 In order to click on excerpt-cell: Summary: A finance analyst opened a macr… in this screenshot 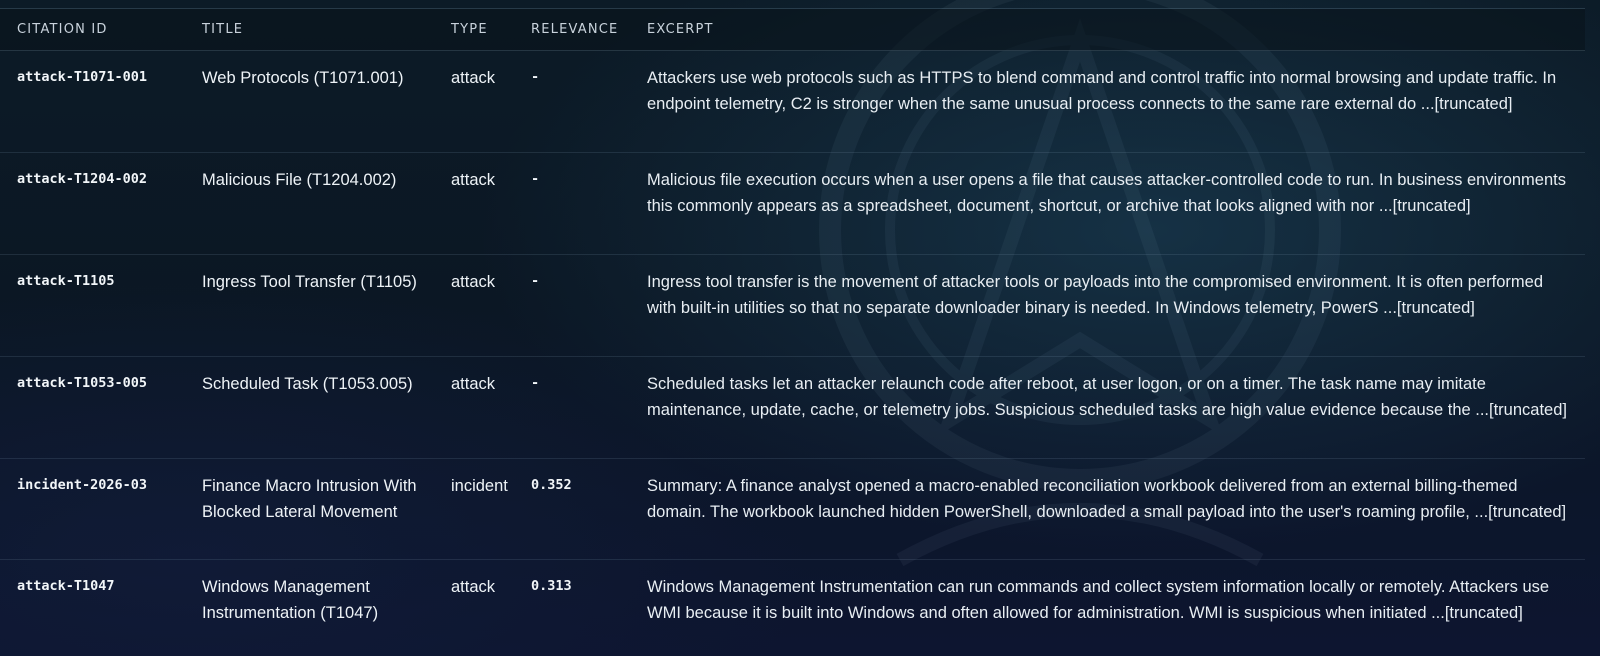, I will do `click(1107, 509)`.